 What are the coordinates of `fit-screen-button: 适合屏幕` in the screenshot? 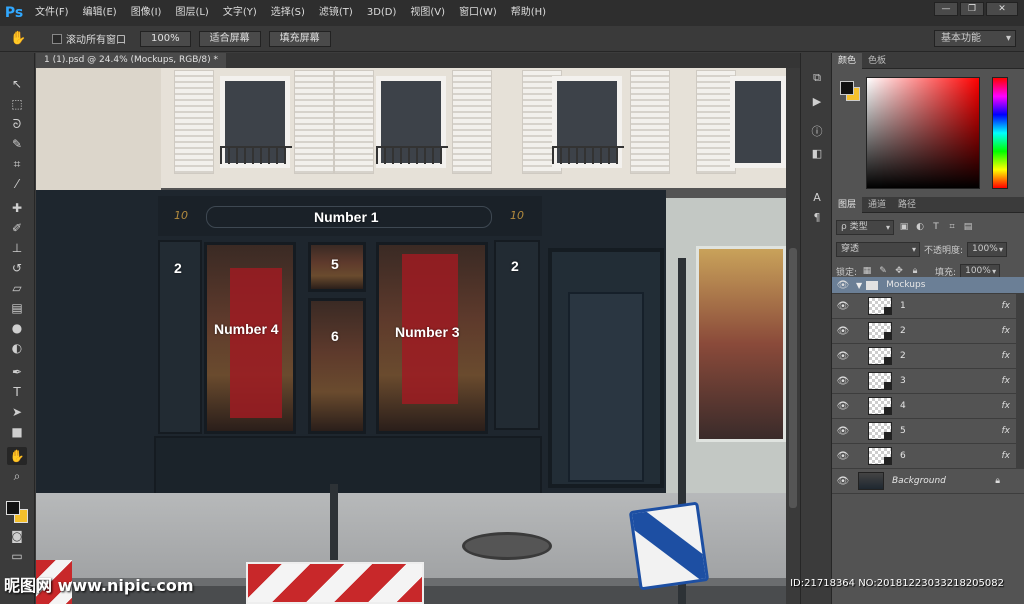 It's located at (229, 38).